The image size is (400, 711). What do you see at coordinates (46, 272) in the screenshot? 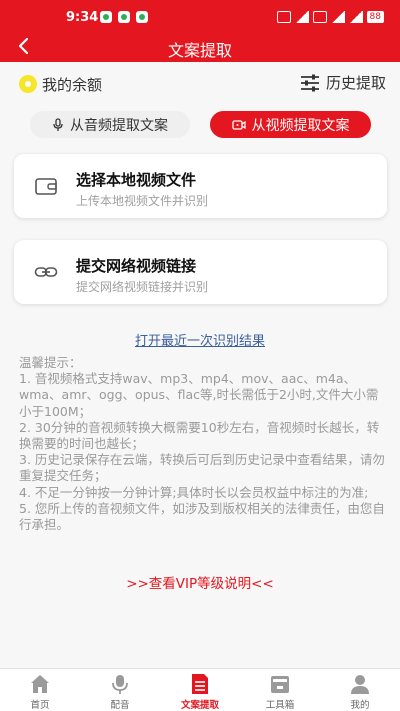
I see `link-icon` at bounding box center [46, 272].